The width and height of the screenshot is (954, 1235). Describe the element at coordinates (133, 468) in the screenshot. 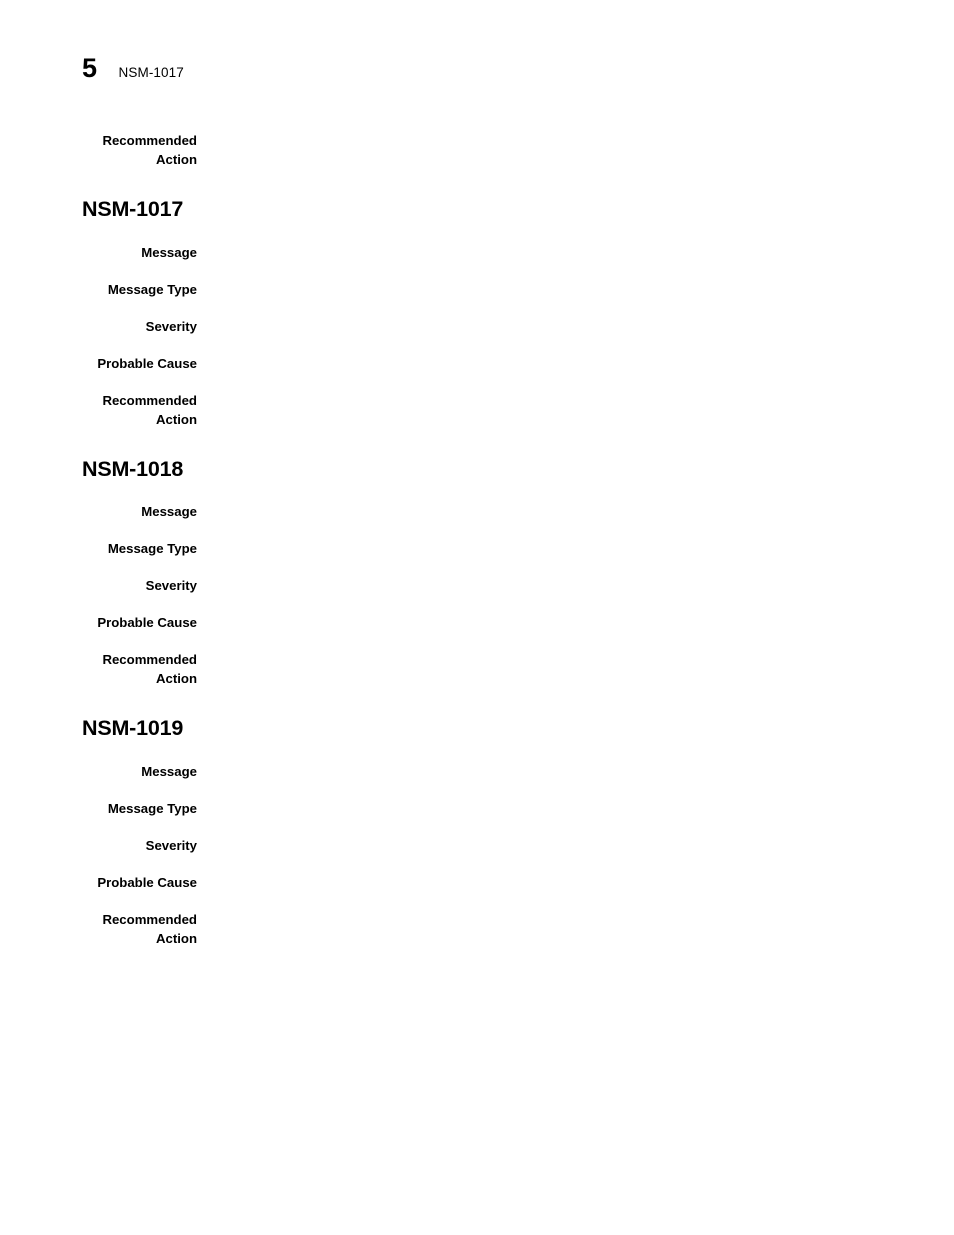

I see `section-heading: NSM-1018` at that location.